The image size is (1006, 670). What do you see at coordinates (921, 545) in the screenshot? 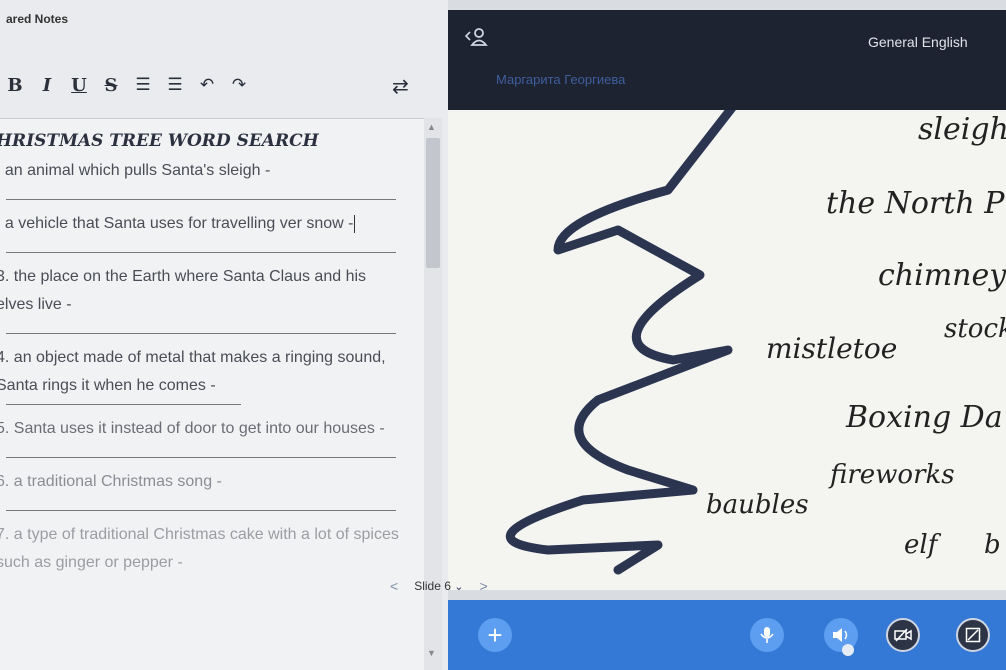
I see `slide-word-elf: elf` at bounding box center [921, 545].